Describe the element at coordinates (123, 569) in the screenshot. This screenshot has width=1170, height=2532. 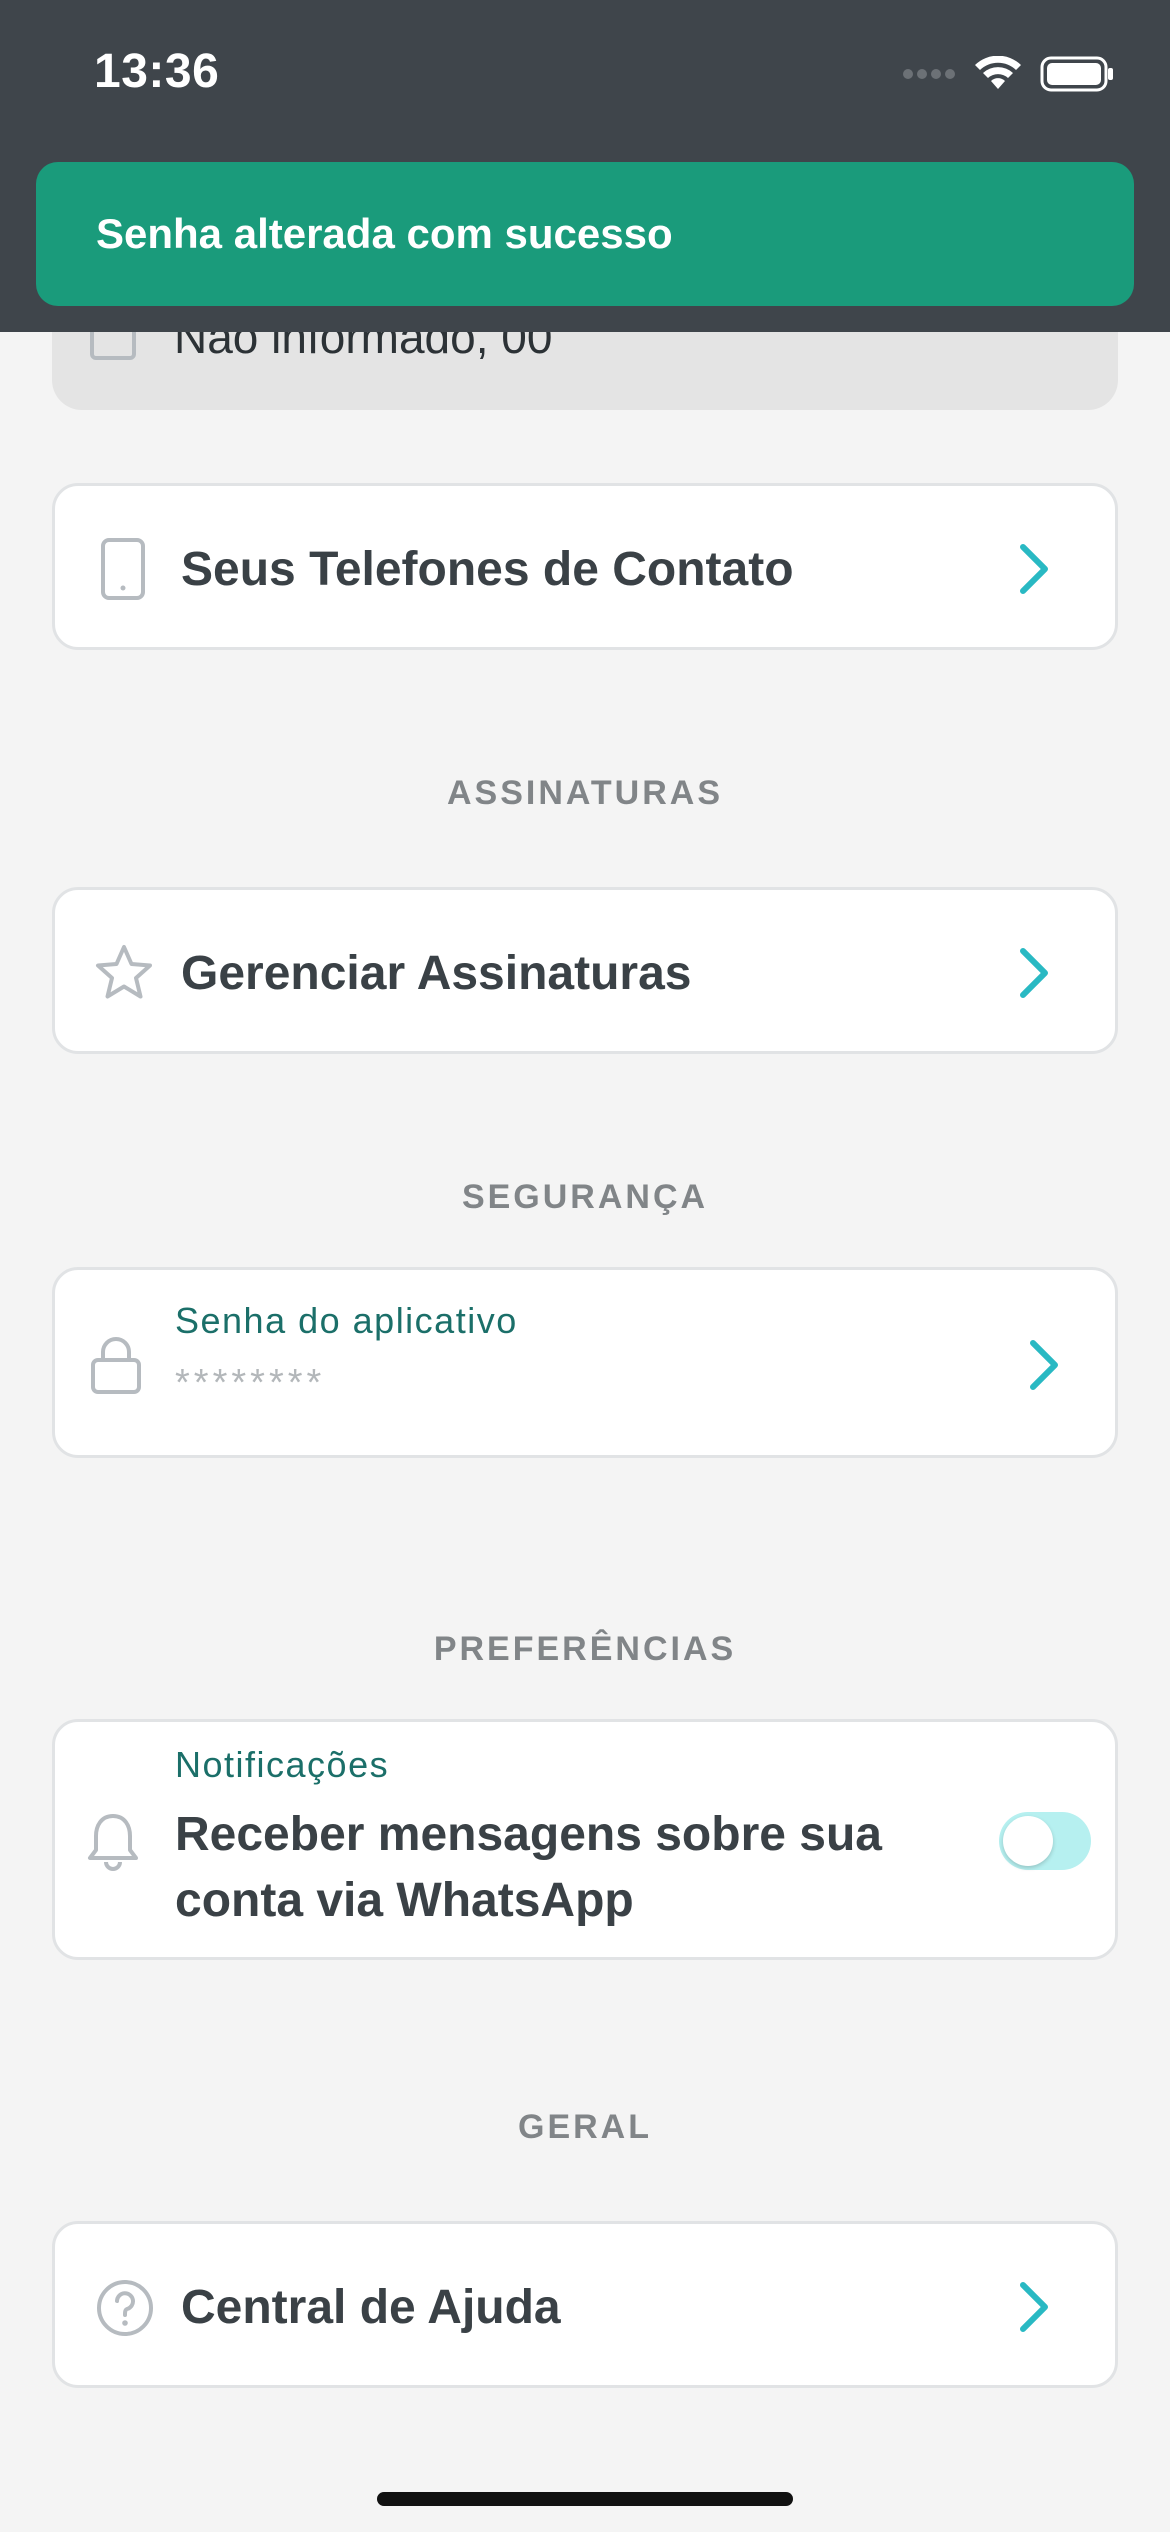
I see `phone-icon` at that location.